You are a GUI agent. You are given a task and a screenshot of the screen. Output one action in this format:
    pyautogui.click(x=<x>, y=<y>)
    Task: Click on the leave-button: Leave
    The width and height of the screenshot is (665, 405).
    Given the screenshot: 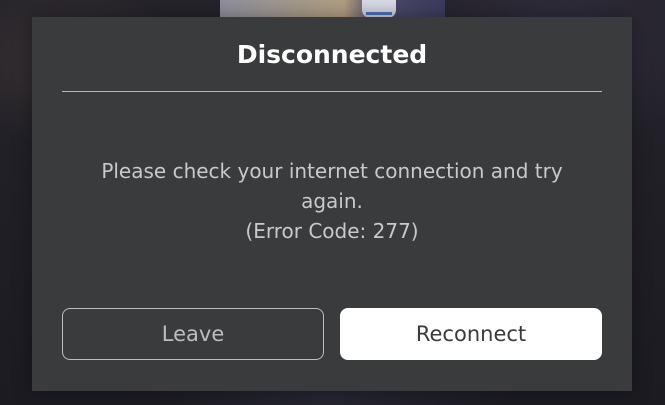 What is the action you would take?
    pyautogui.click(x=193, y=334)
    